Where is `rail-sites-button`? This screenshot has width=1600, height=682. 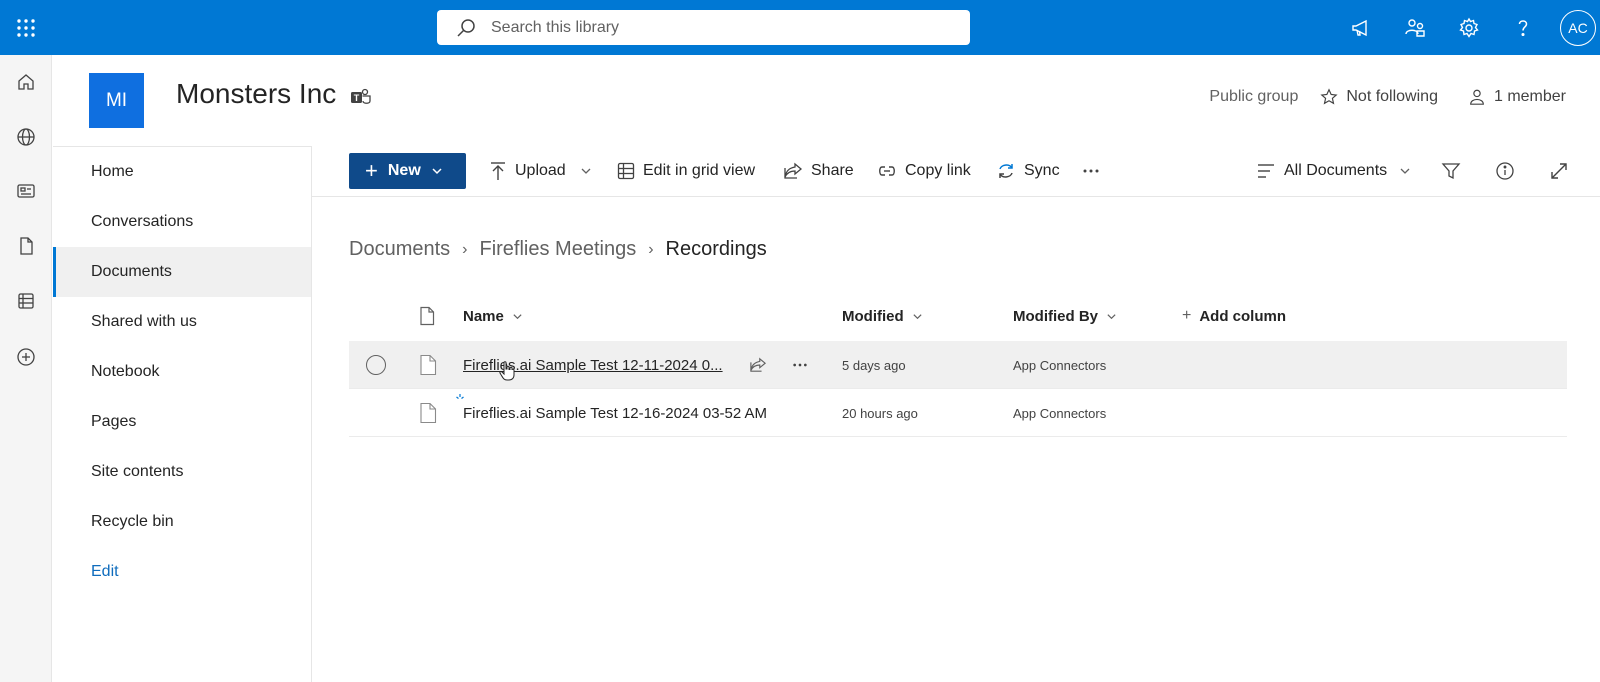 rail-sites-button is located at coordinates (26, 137).